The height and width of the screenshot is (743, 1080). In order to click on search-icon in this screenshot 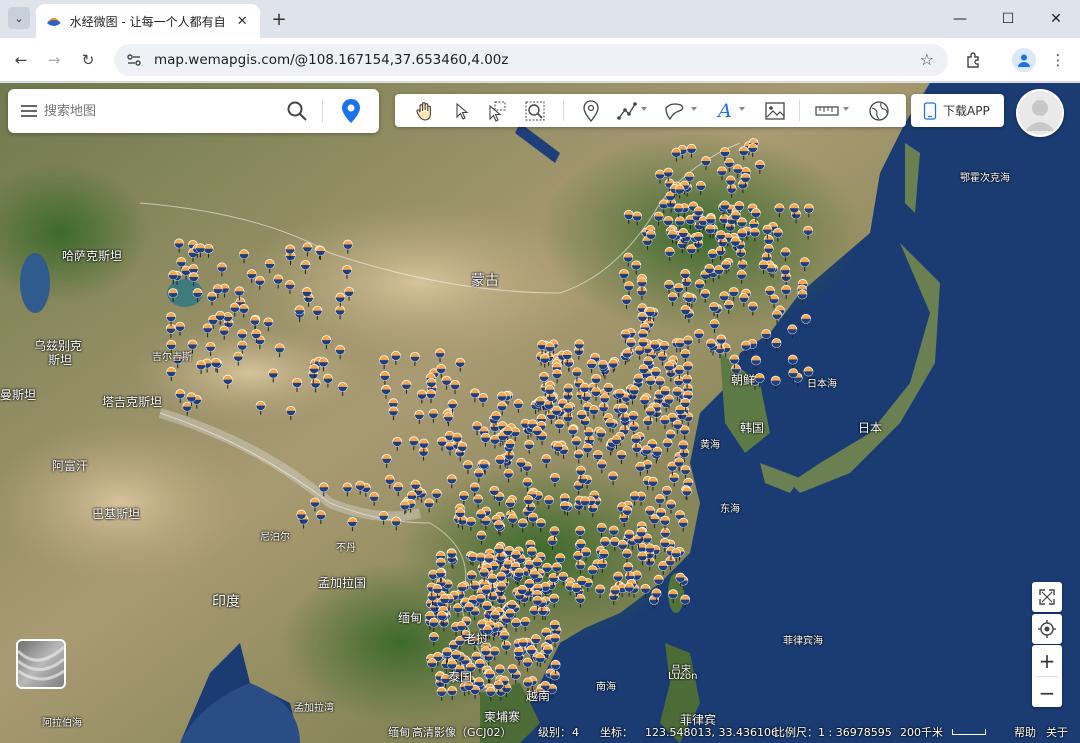, I will do `click(297, 111)`.